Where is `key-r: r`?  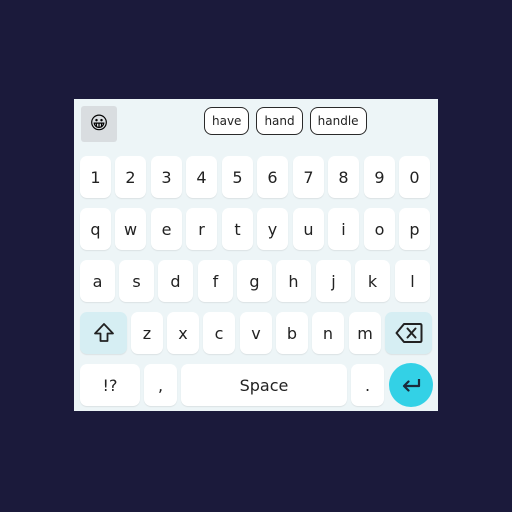
key-r: r is located at coordinates (201, 229).